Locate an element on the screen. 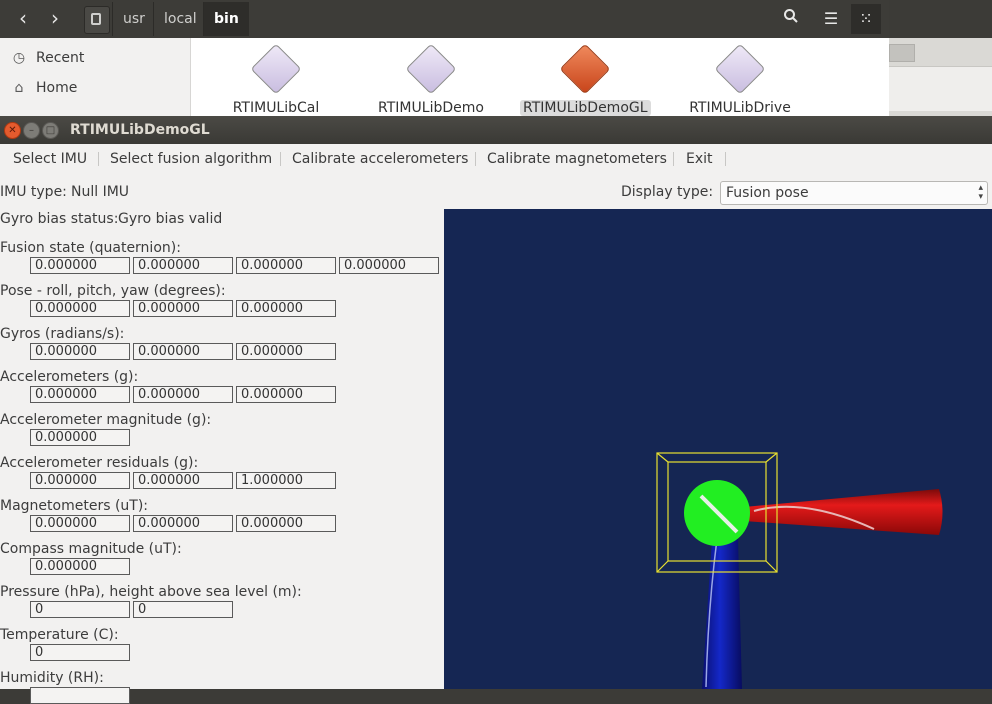 The height and width of the screenshot is (704, 992). grid-view-icon: ⁙ is located at coordinates (866, 18).